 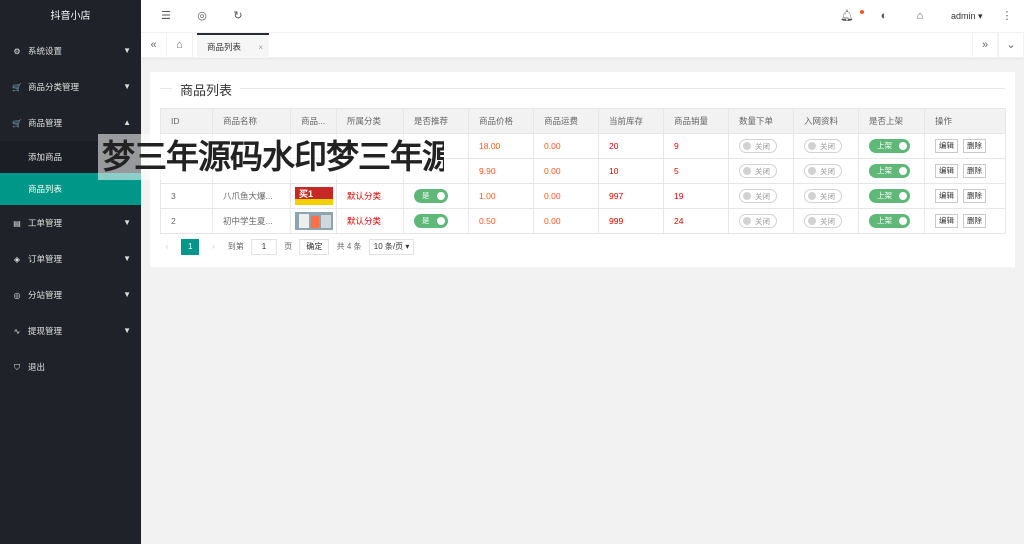 What do you see at coordinates (1007, 16) in the screenshot?
I see `more-vertical-icon: ⋮` at bounding box center [1007, 16].